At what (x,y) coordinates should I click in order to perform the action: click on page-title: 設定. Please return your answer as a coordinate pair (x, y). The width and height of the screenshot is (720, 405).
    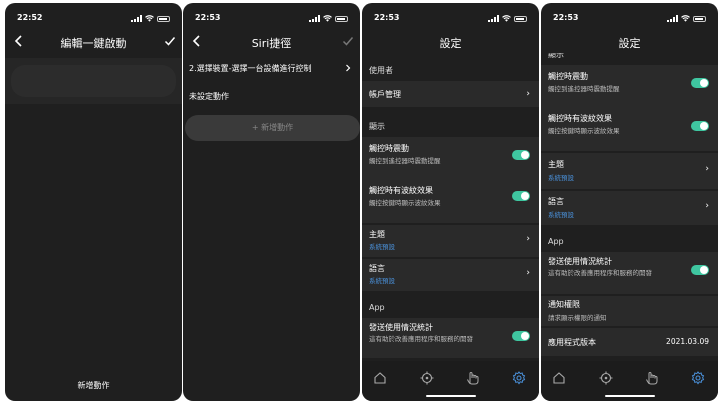
    Looking at the image, I should click on (629, 43).